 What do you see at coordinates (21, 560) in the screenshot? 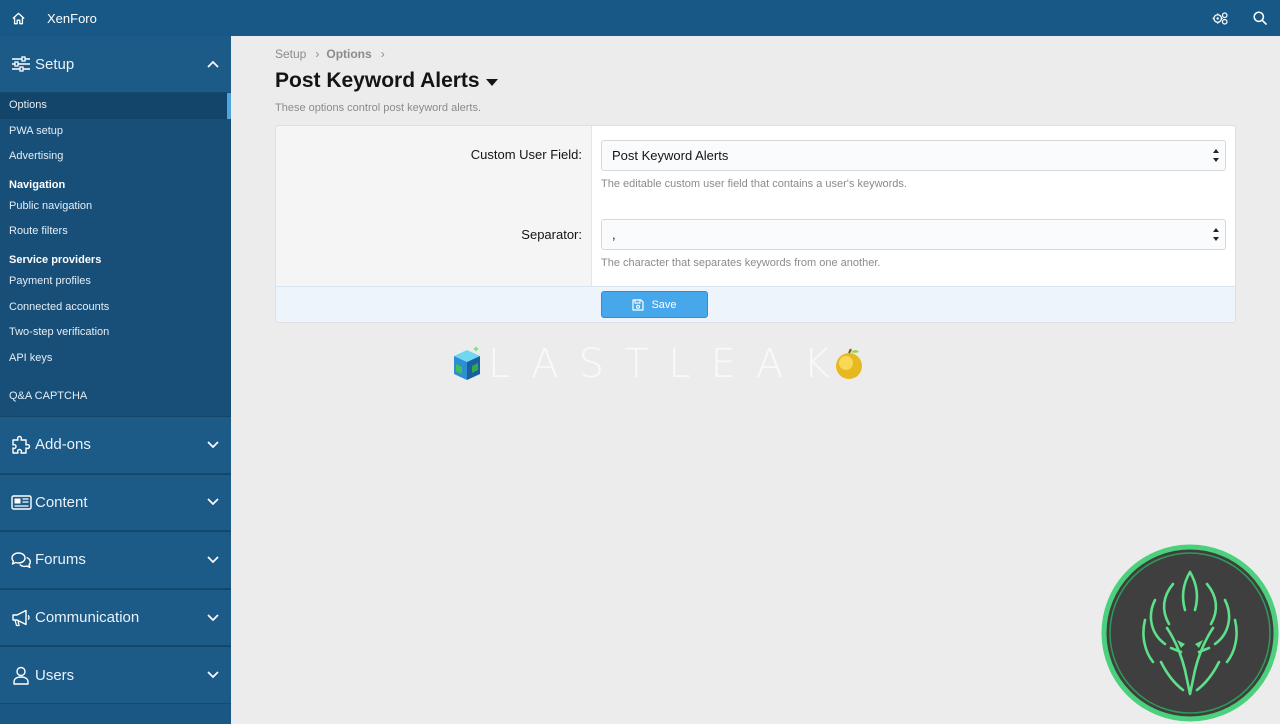
I see `comments-icon` at bounding box center [21, 560].